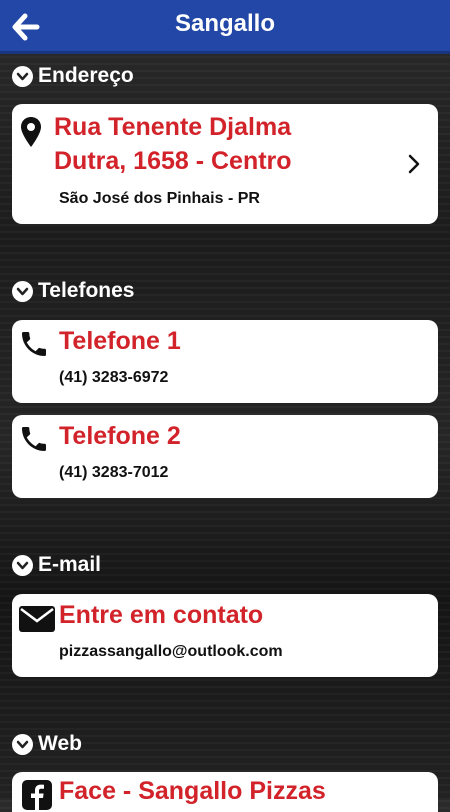  What do you see at coordinates (37, 795) in the screenshot?
I see `facebook-icon` at bounding box center [37, 795].